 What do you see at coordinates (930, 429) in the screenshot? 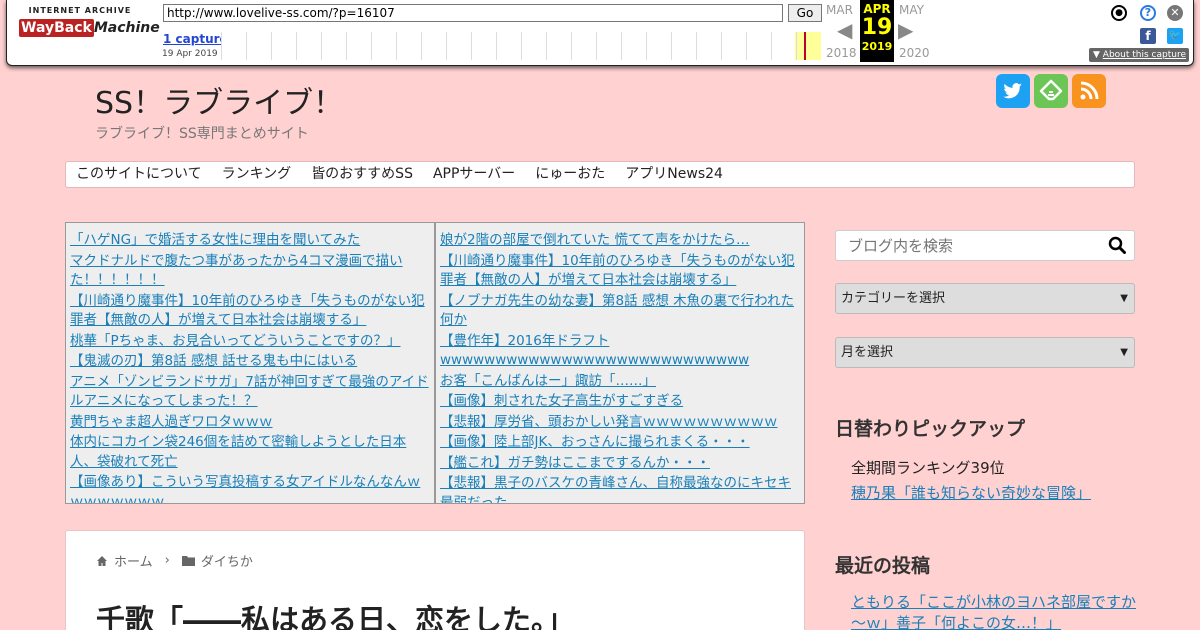
I see `pickup-heading: 日替わりピックアップ` at bounding box center [930, 429].